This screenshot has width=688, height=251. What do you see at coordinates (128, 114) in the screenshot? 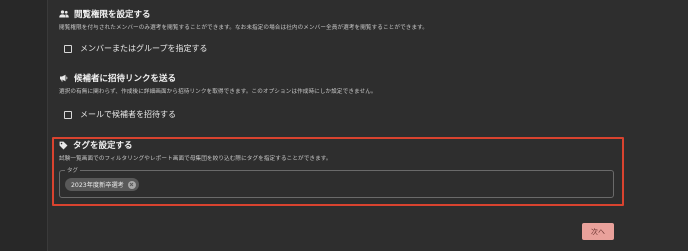
I see `invite-checkbox-label: メールで候補者を招待する` at bounding box center [128, 114].